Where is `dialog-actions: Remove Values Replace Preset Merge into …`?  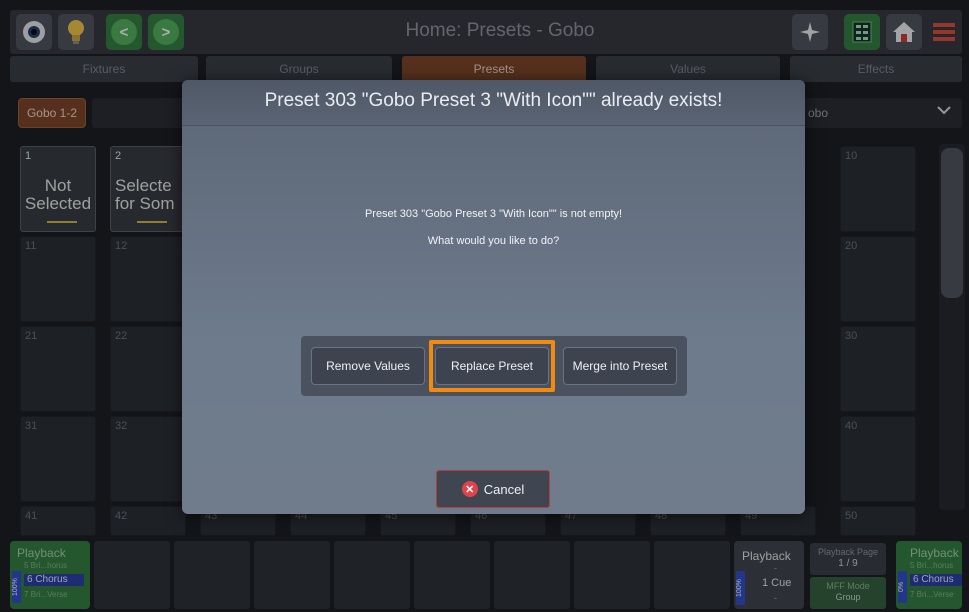 dialog-actions: Remove Values Replace Preset Merge into … is located at coordinates (494, 366).